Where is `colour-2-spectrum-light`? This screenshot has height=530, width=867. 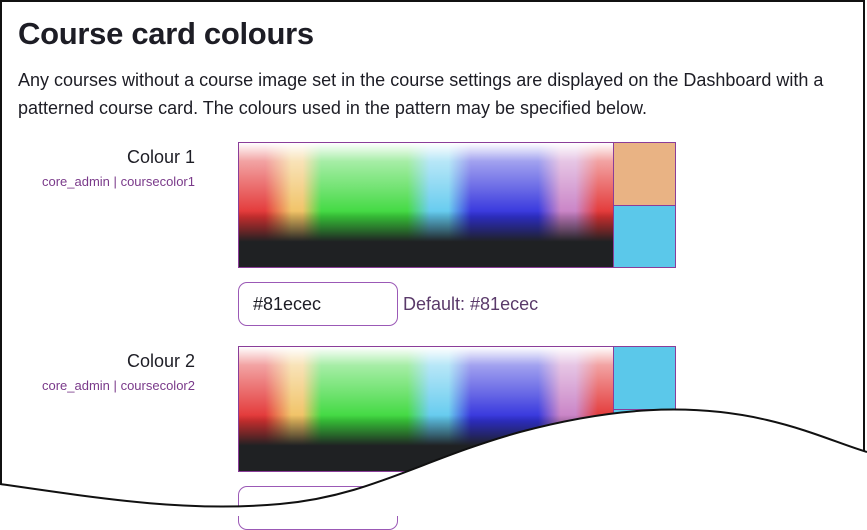
colour-2-spectrum-light is located at coordinates (426, 384).